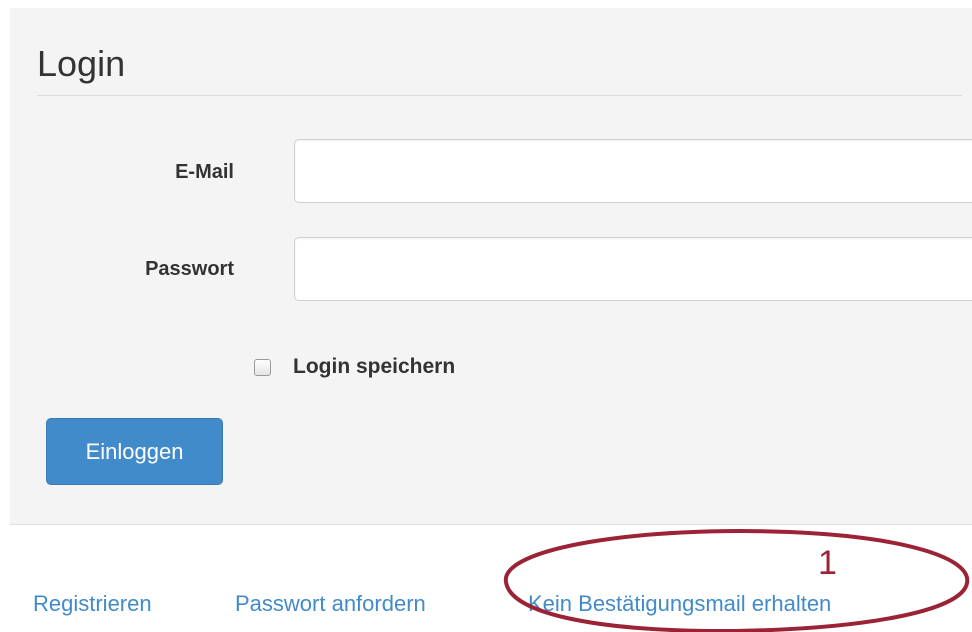  What do you see at coordinates (262, 367) in the screenshot?
I see `remember-login-checkbox` at bounding box center [262, 367].